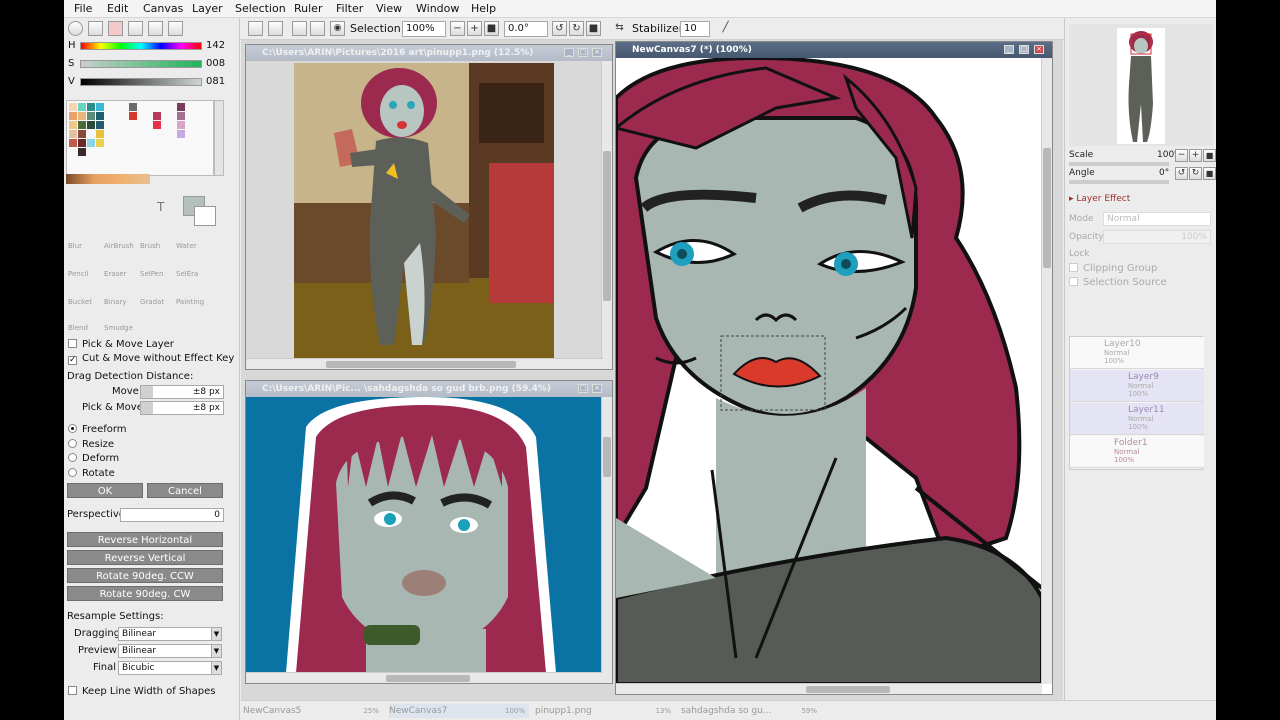 Image resolution: width=1280 pixels, height=720 pixels. Describe the element at coordinates (182, 408) in the screenshot. I see `pick-move-distance-field: ±8 px` at that location.